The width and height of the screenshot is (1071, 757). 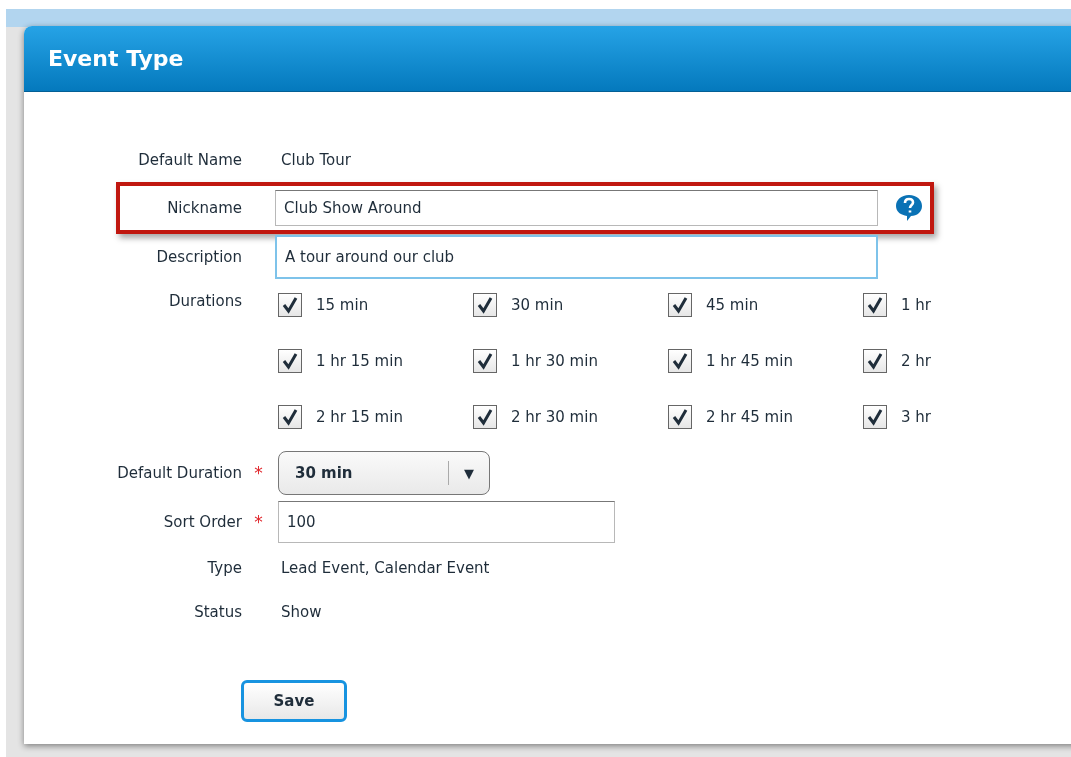 What do you see at coordinates (732, 305) in the screenshot?
I see `checkbox-label: 45 min` at bounding box center [732, 305].